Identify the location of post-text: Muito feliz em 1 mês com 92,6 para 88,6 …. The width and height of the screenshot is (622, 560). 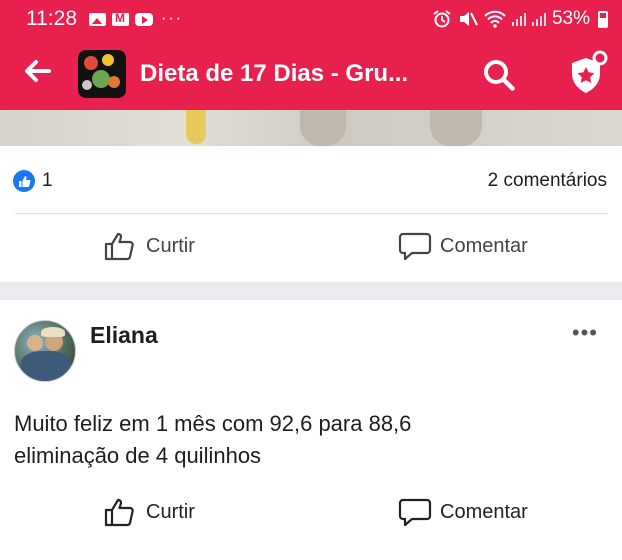
(309, 440).